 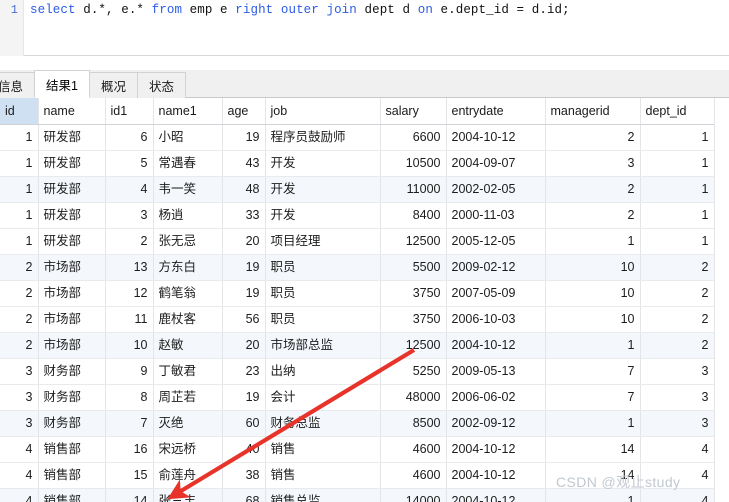 What do you see at coordinates (188, 371) in the screenshot?
I see `cell-name1: 丁敏君` at bounding box center [188, 371].